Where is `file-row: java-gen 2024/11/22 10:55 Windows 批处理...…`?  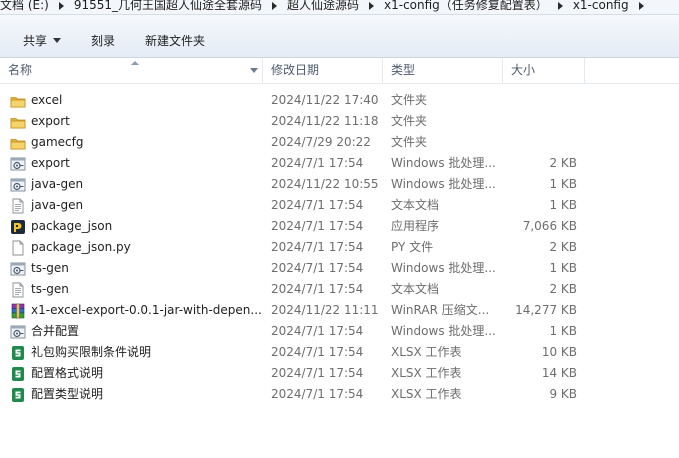
file-row: java-gen 2024/11/22 10:55 Windows 批处理...… is located at coordinates (339, 184).